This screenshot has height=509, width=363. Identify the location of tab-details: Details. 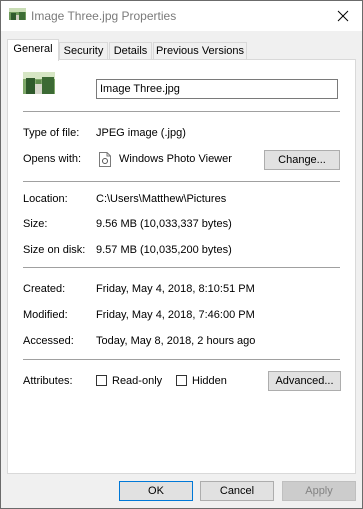
(130, 51).